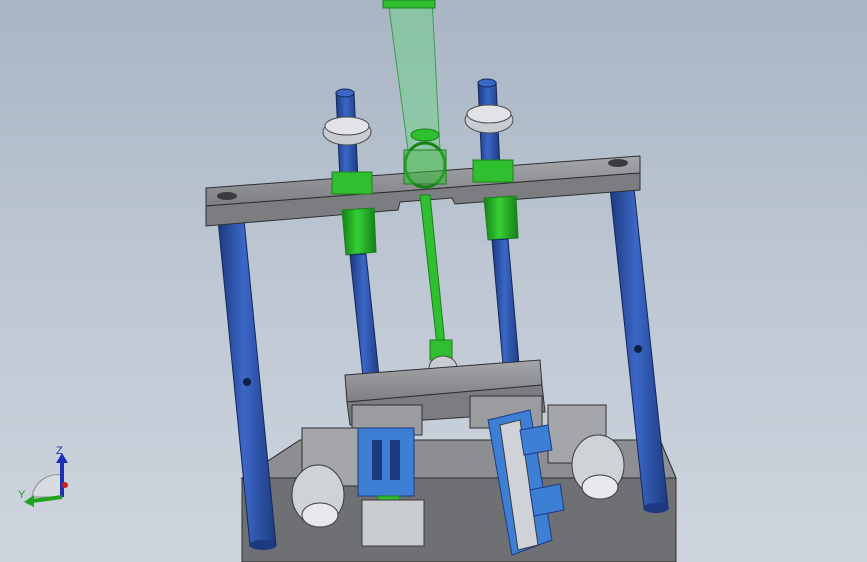  What do you see at coordinates (359, 231) in the screenshot?
I see `left-green-cylinder` at bounding box center [359, 231].